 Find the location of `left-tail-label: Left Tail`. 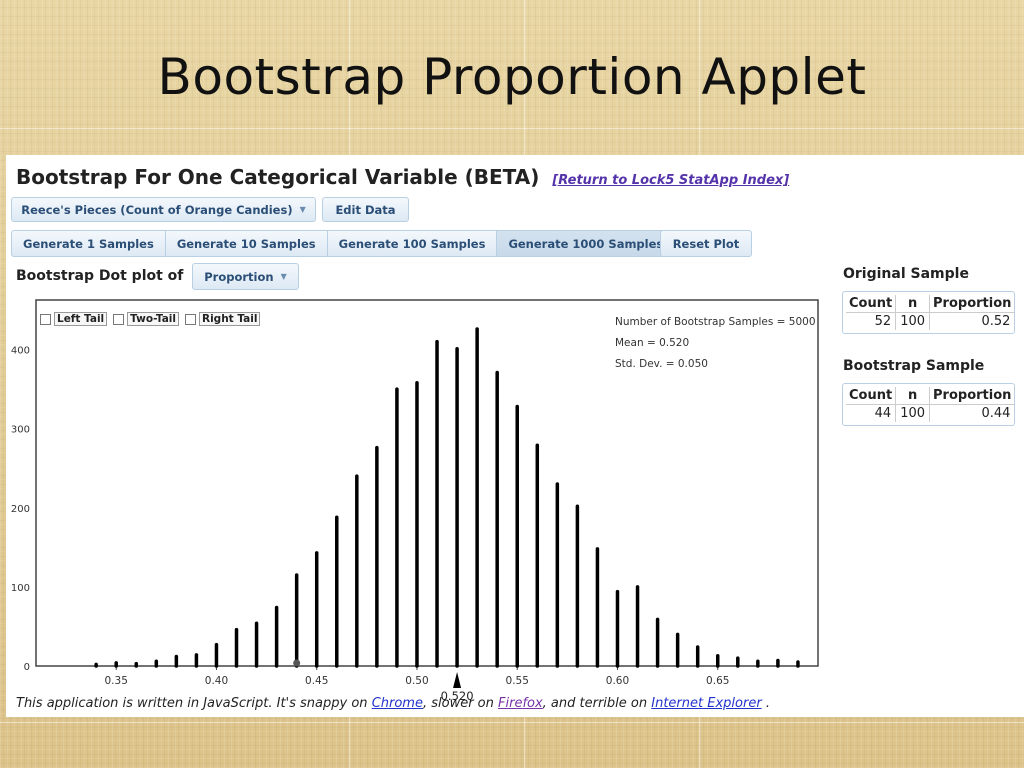

left-tail-label: Left Tail is located at coordinates (81, 319).